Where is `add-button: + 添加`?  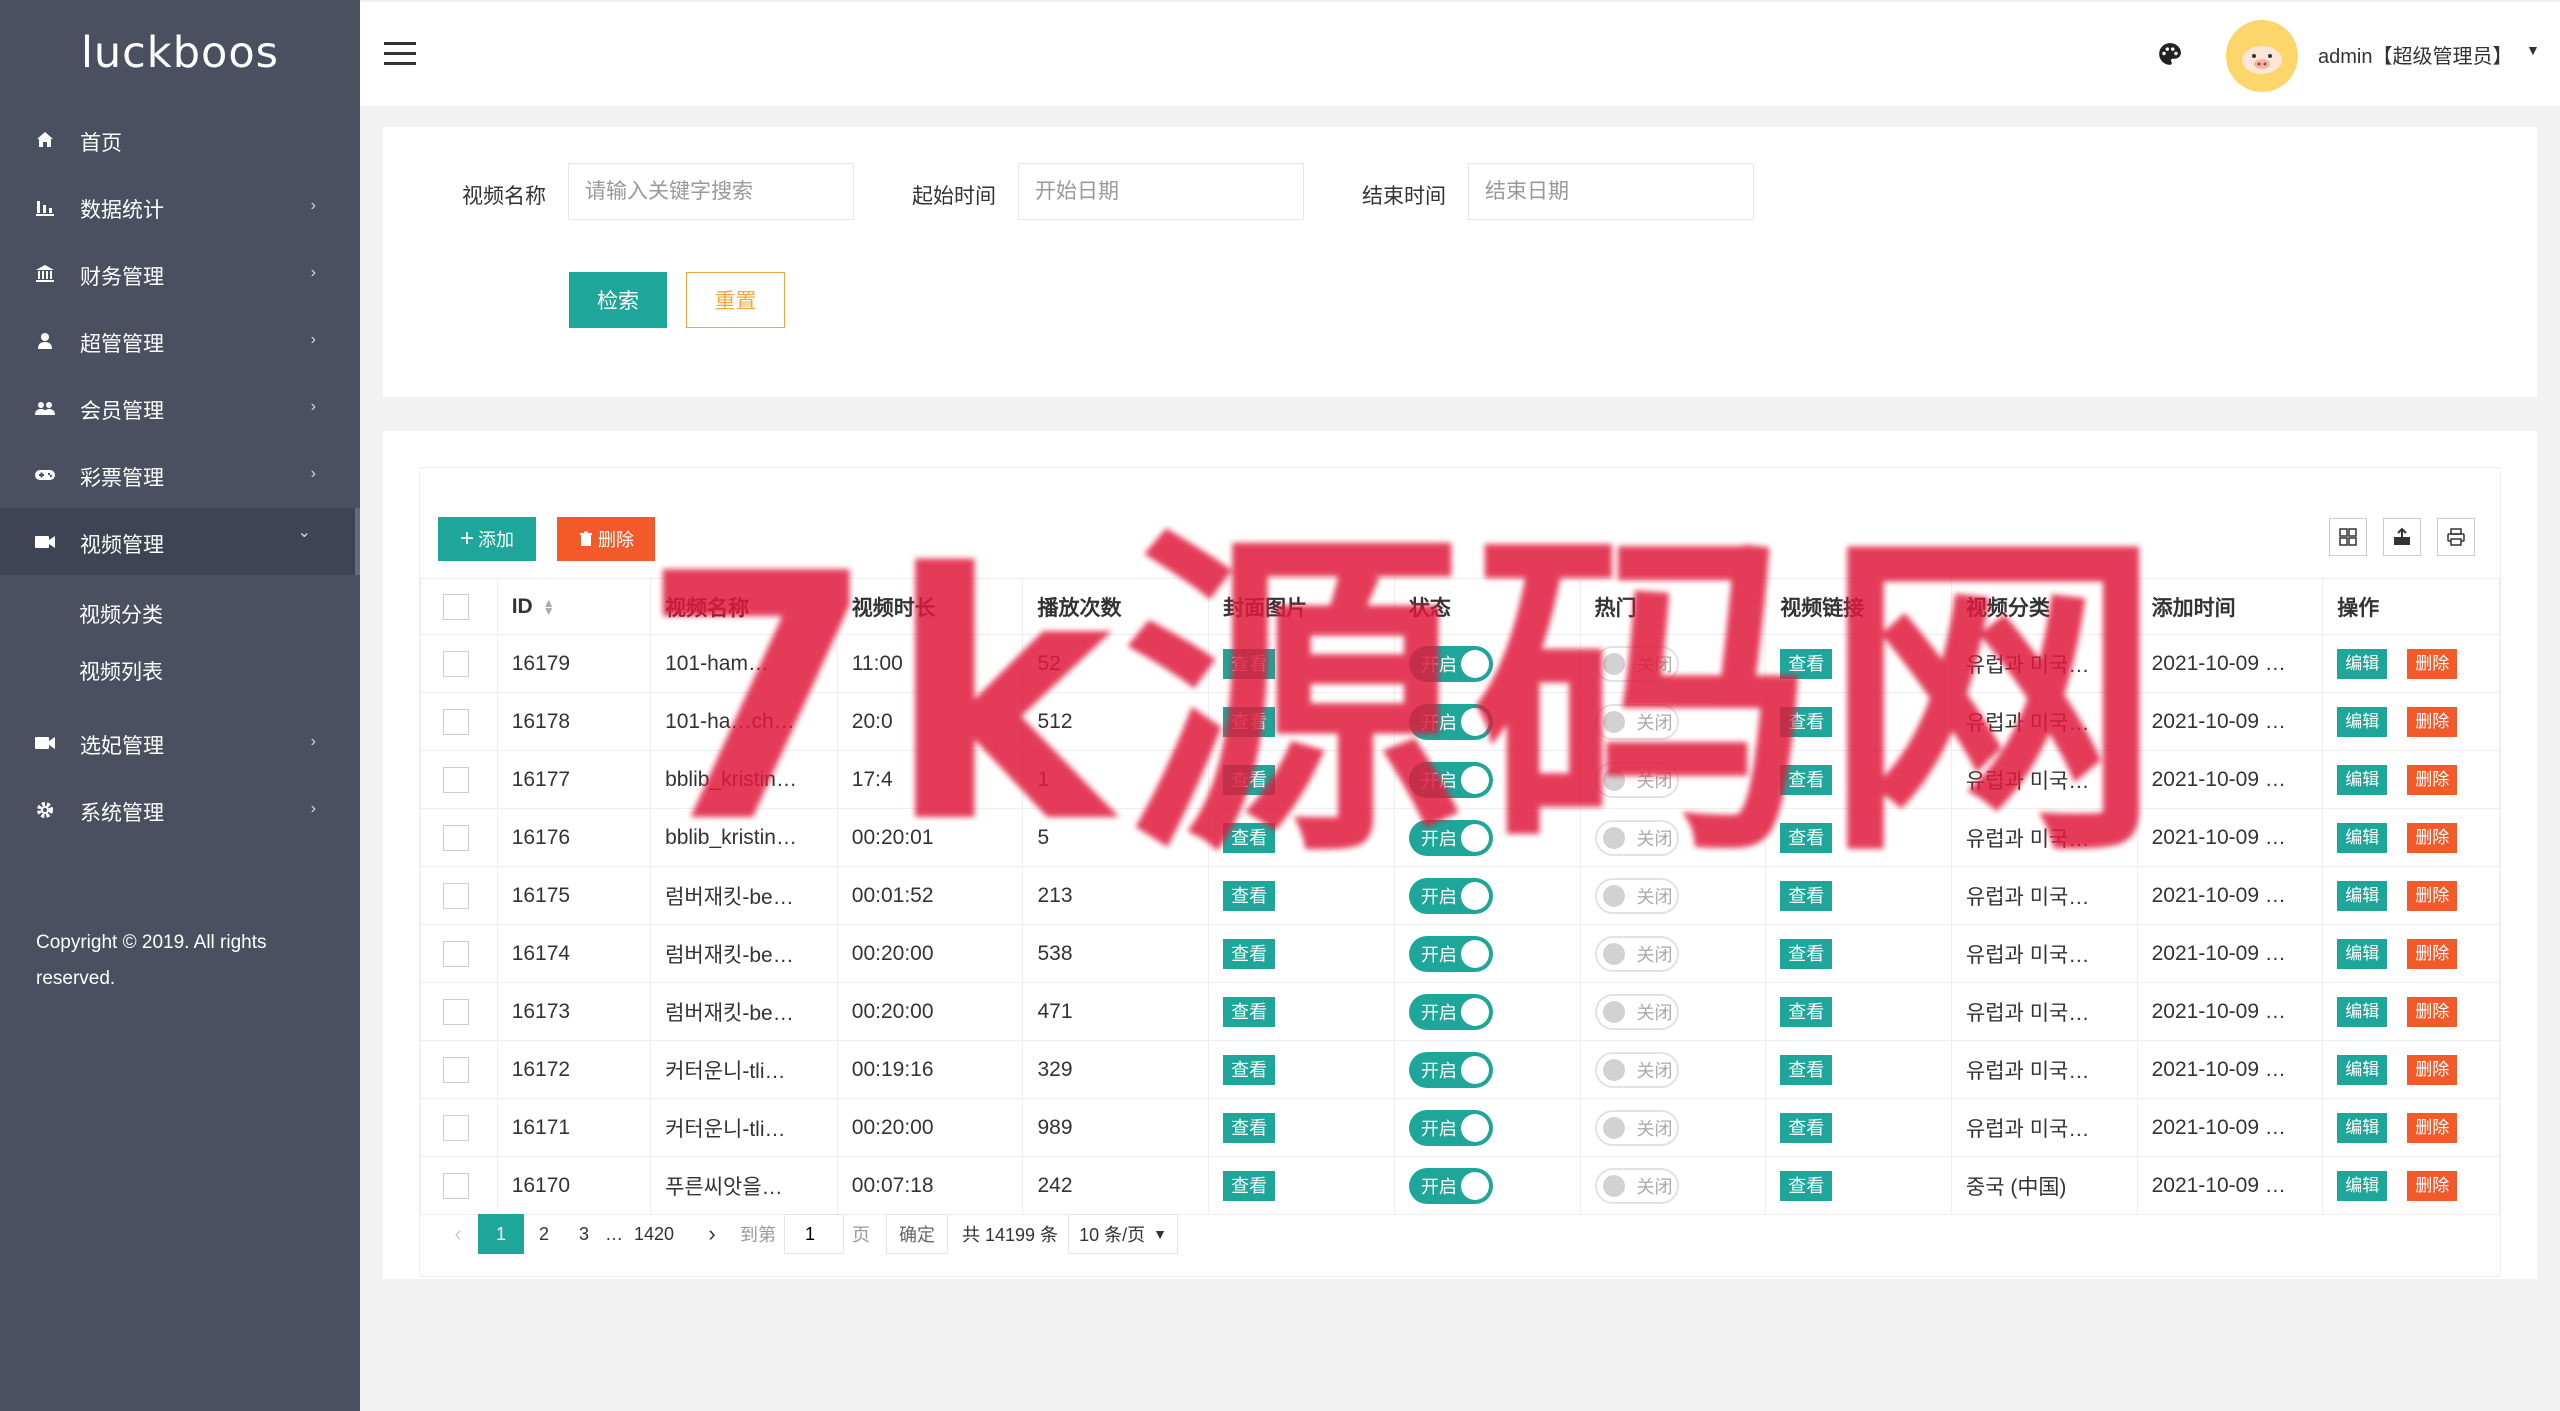 add-button: + 添加 is located at coordinates (487, 539).